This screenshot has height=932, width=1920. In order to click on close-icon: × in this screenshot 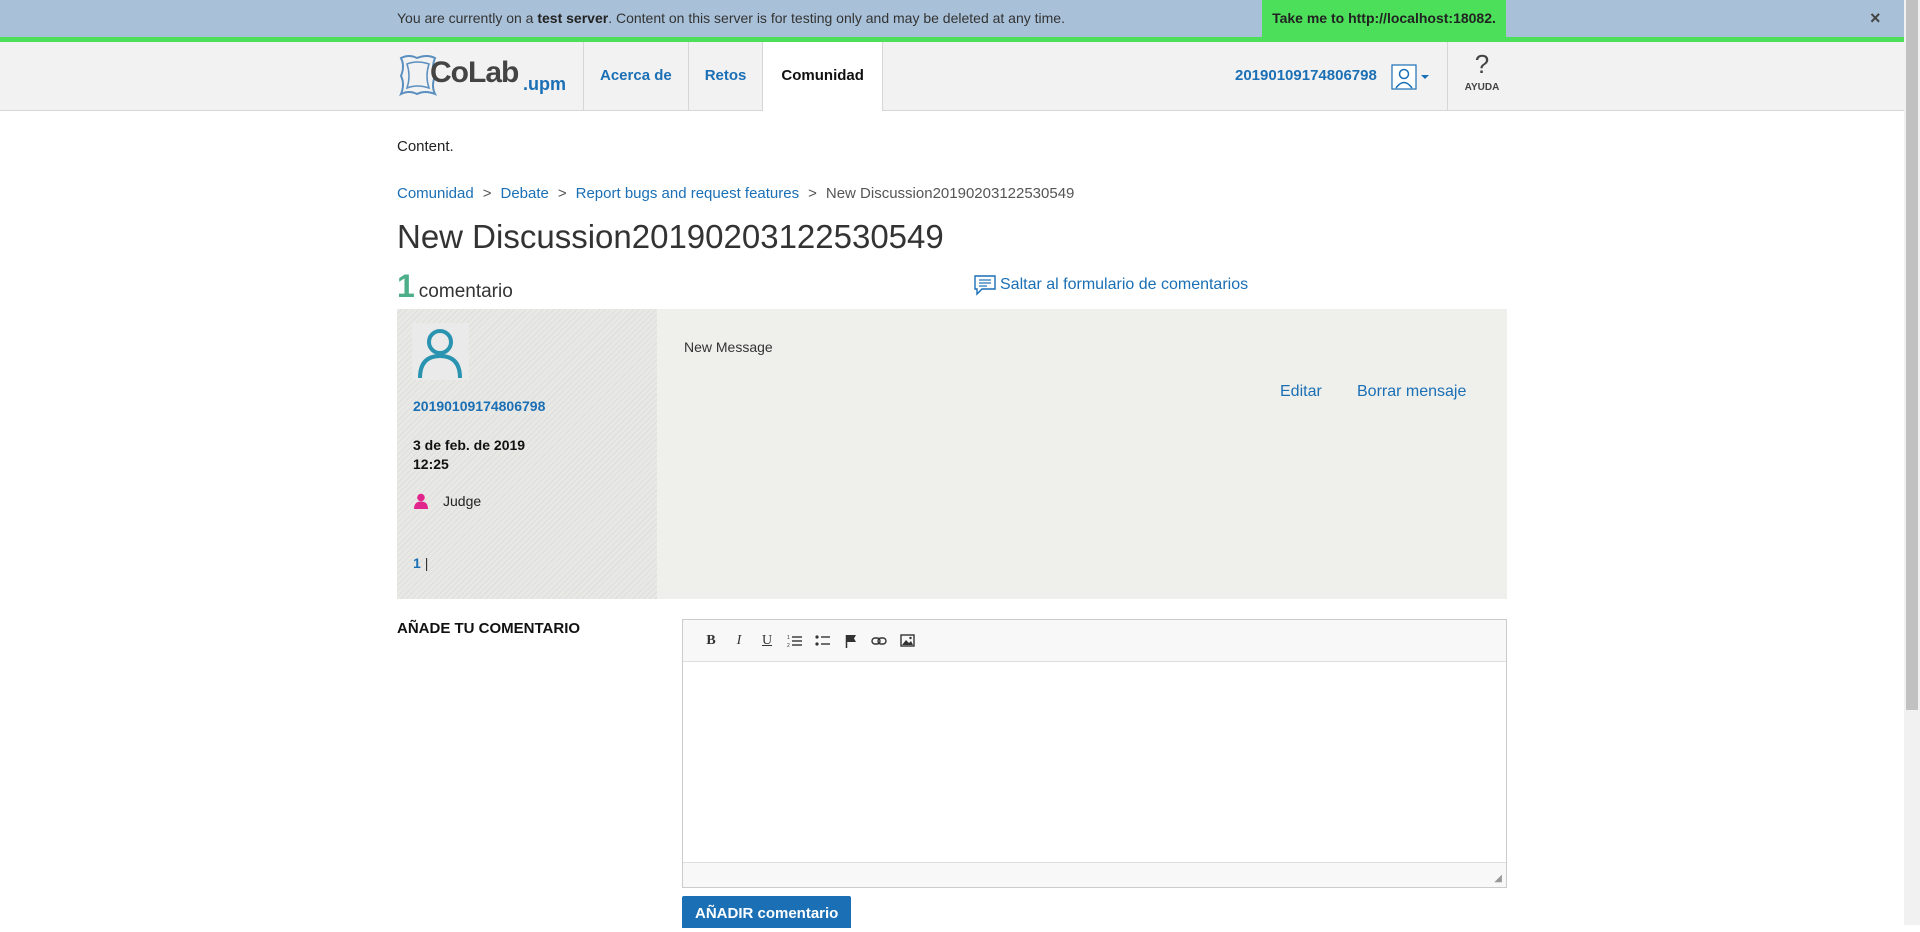, I will do `click(1875, 18)`.